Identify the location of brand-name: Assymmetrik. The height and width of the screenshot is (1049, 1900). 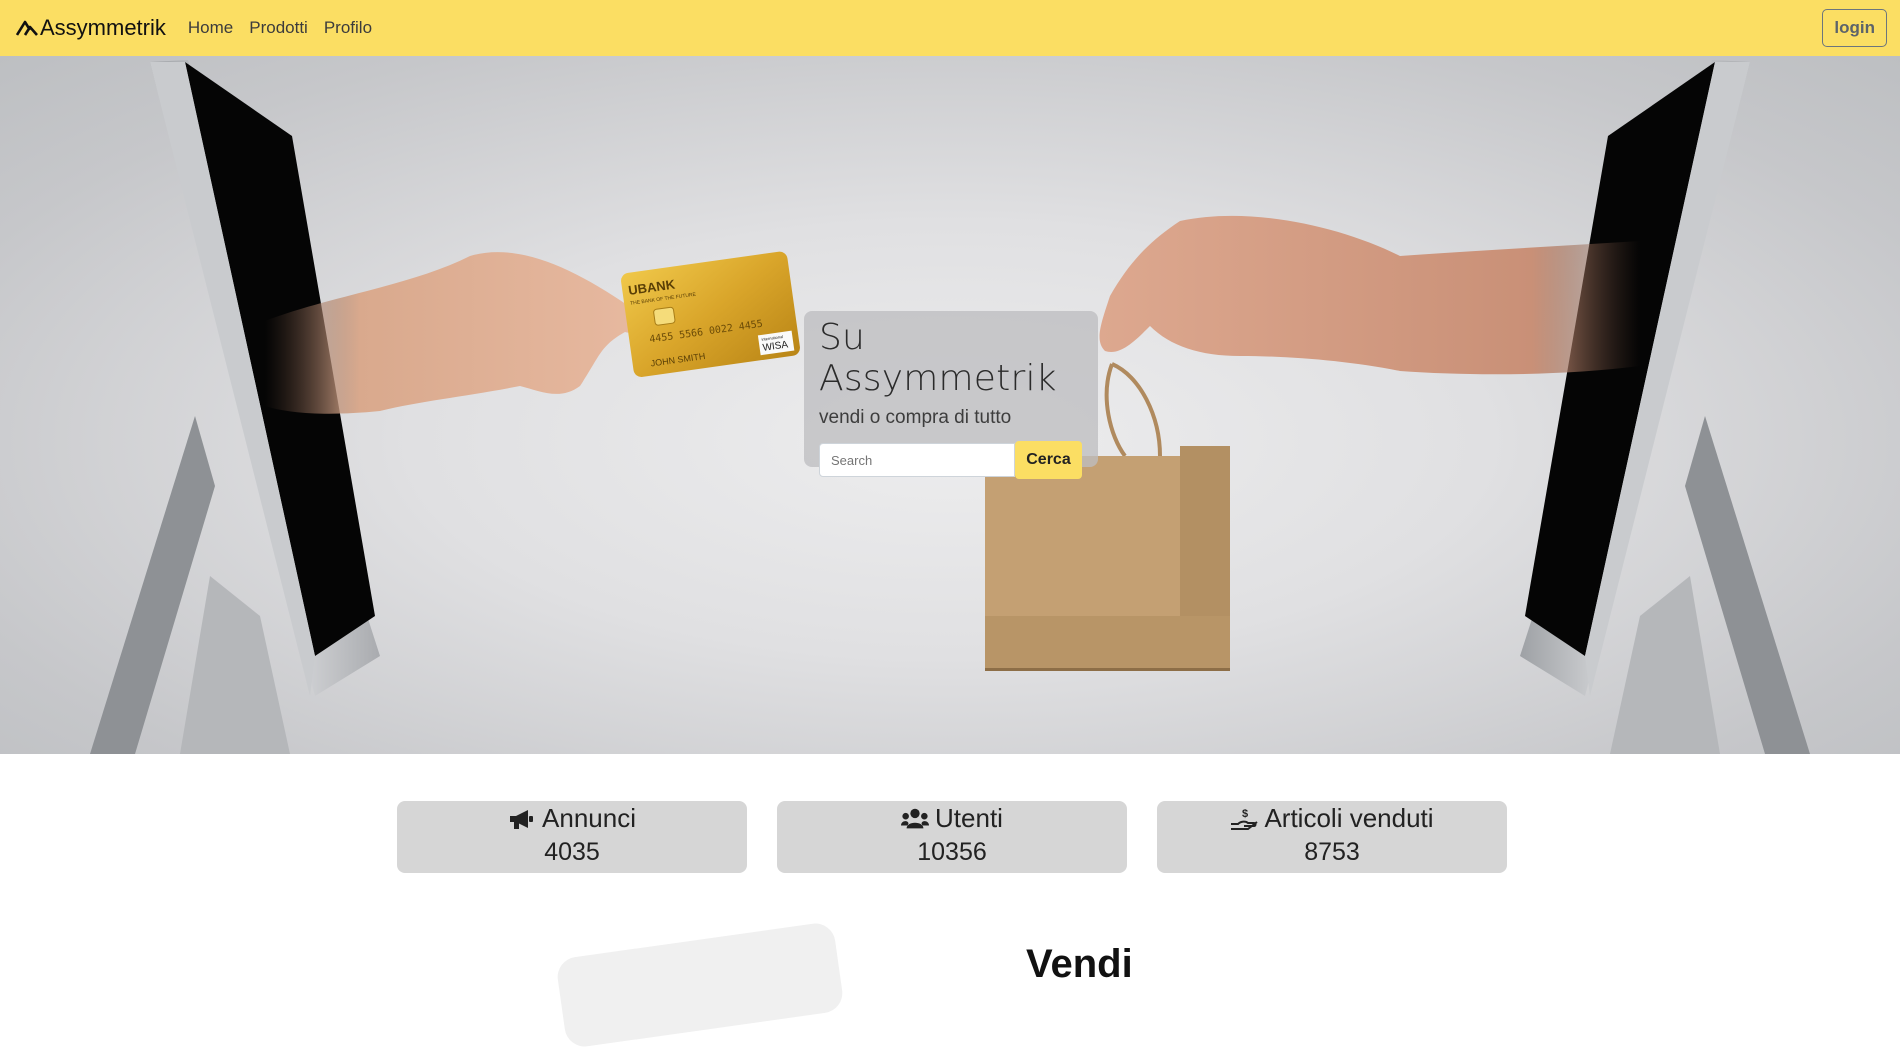
(103, 27).